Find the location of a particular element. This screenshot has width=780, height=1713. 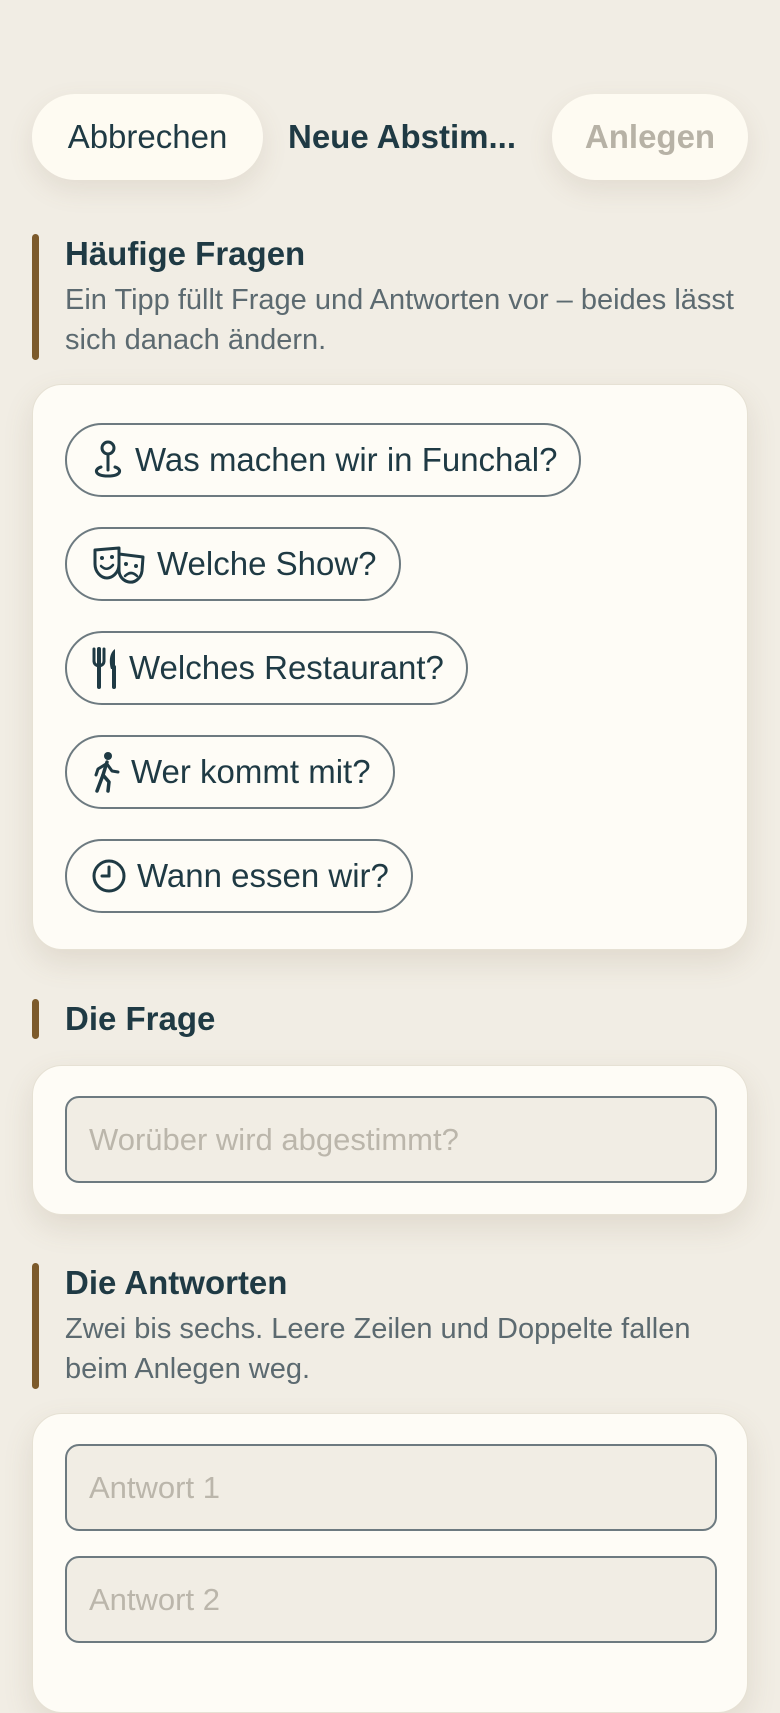

clock-icon is located at coordinates (109, 876).